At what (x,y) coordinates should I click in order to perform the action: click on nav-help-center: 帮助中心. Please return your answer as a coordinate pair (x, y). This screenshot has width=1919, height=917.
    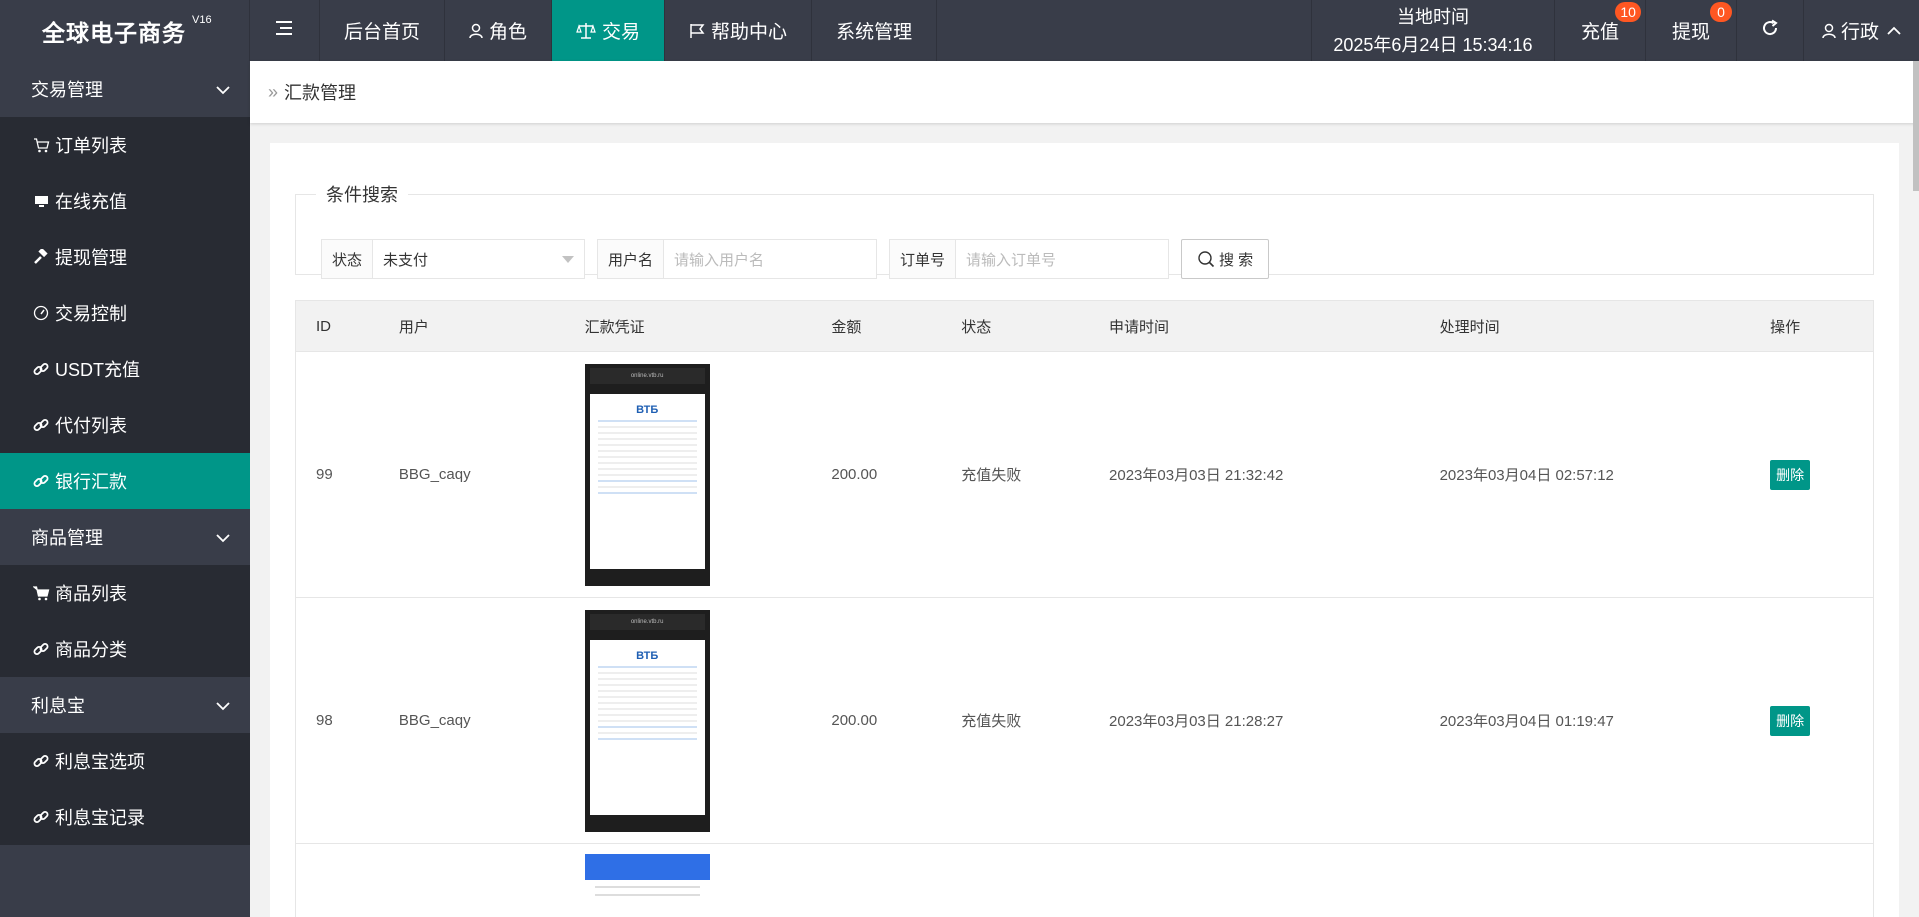
    Looking at the image, I should click on (739, 30).